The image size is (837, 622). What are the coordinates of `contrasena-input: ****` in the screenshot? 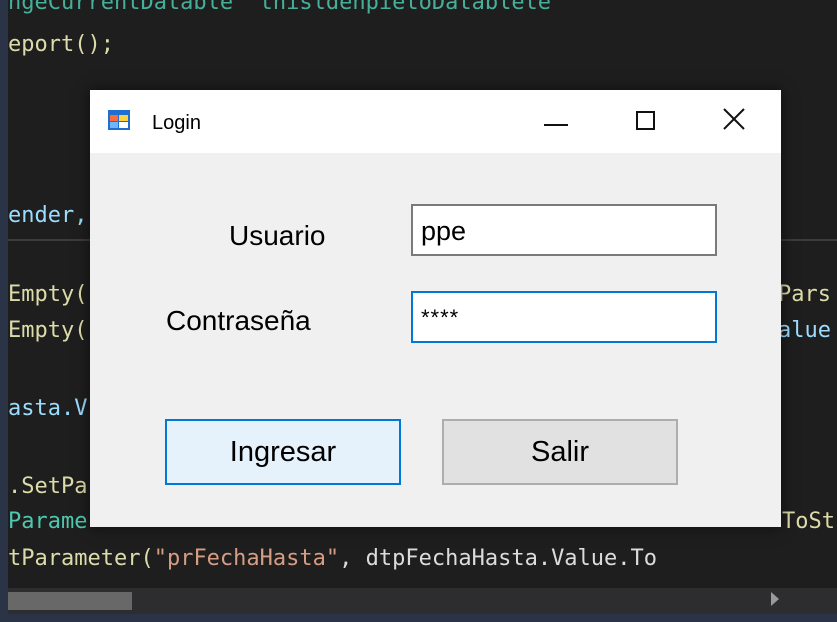 It's located at (564, 317).